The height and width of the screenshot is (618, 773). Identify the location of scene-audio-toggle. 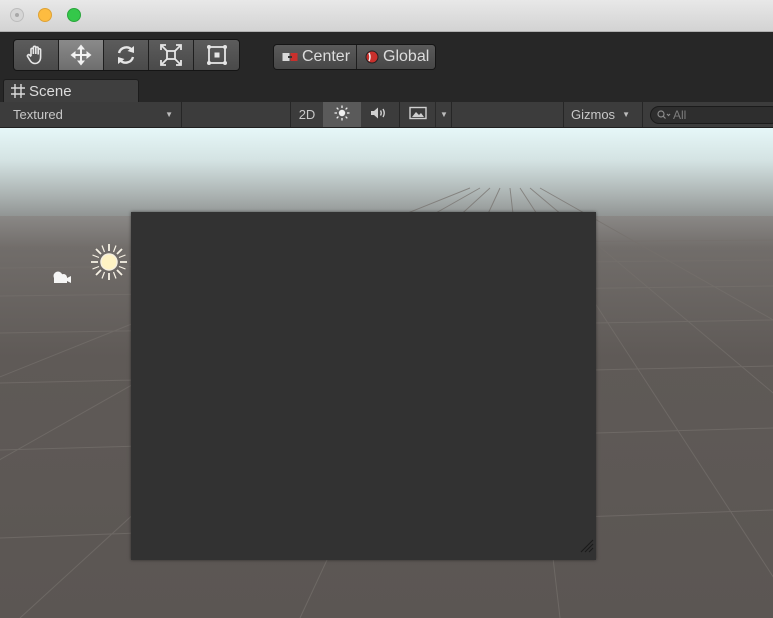
(379, 114).